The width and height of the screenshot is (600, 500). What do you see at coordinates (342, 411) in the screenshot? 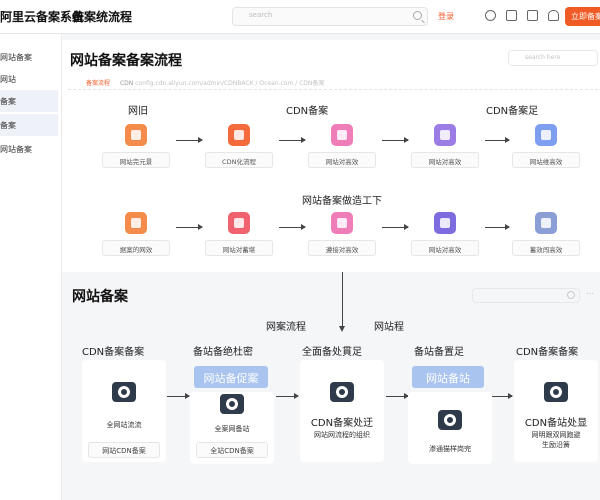
I see `step-card: CDN备案处迂 网站网流程的组织` at bounding box center [342, 411].